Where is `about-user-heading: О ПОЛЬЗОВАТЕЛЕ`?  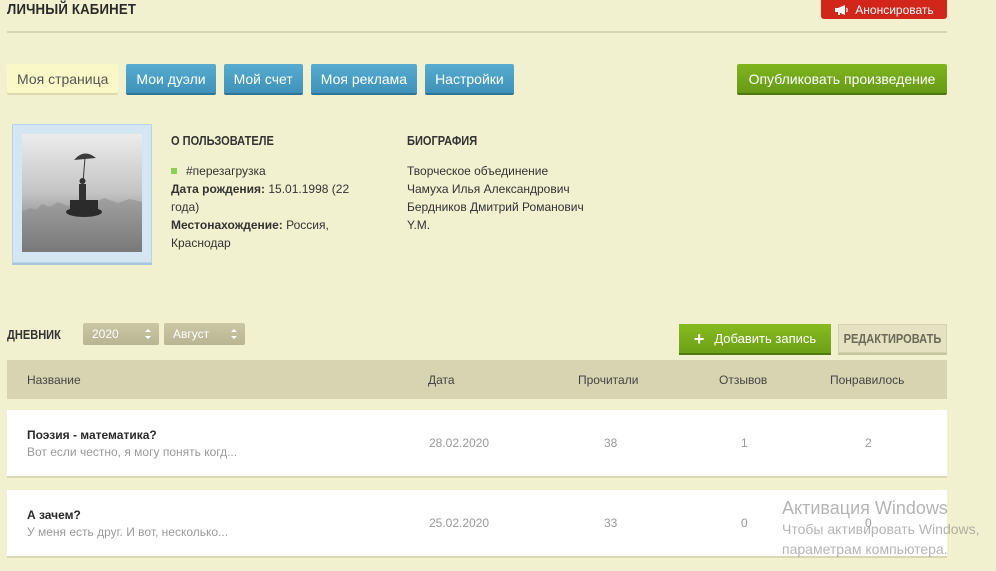
about-user-heading: О ПОЛЬЗОВАТЕЛЕ is located at coordinates (222, 140).